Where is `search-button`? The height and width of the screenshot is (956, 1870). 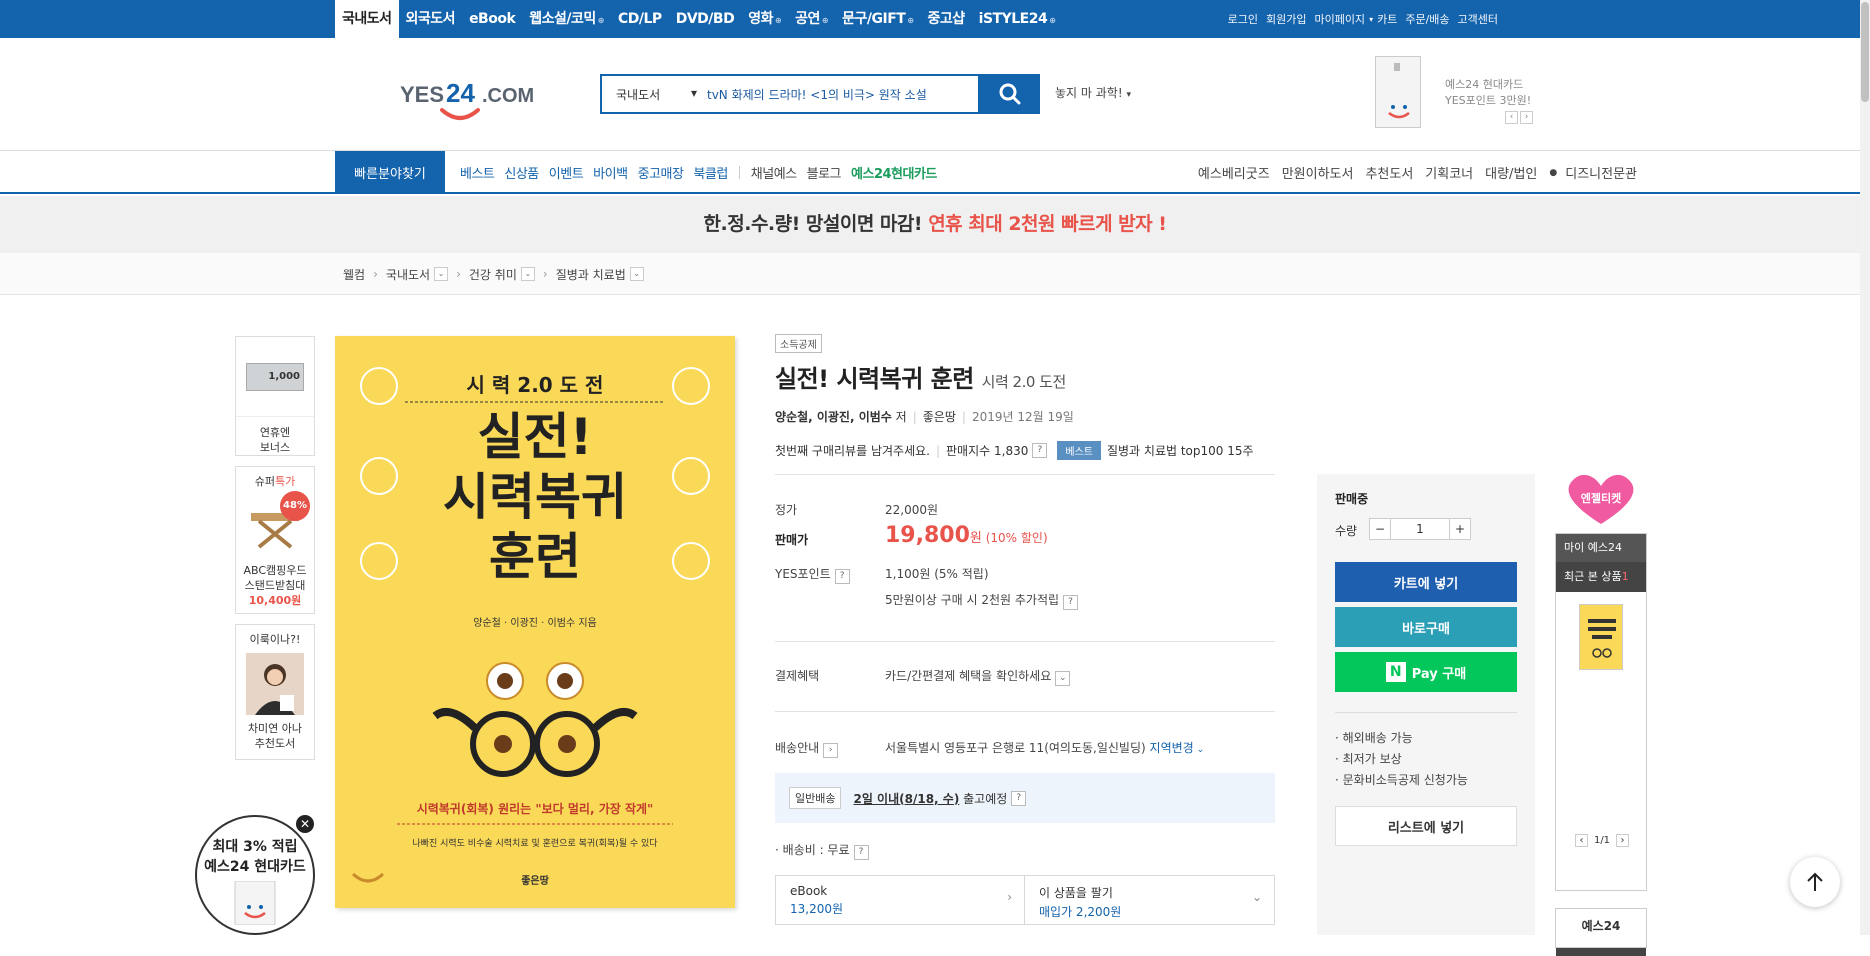
search-button is located at coordinates (1010, 94).